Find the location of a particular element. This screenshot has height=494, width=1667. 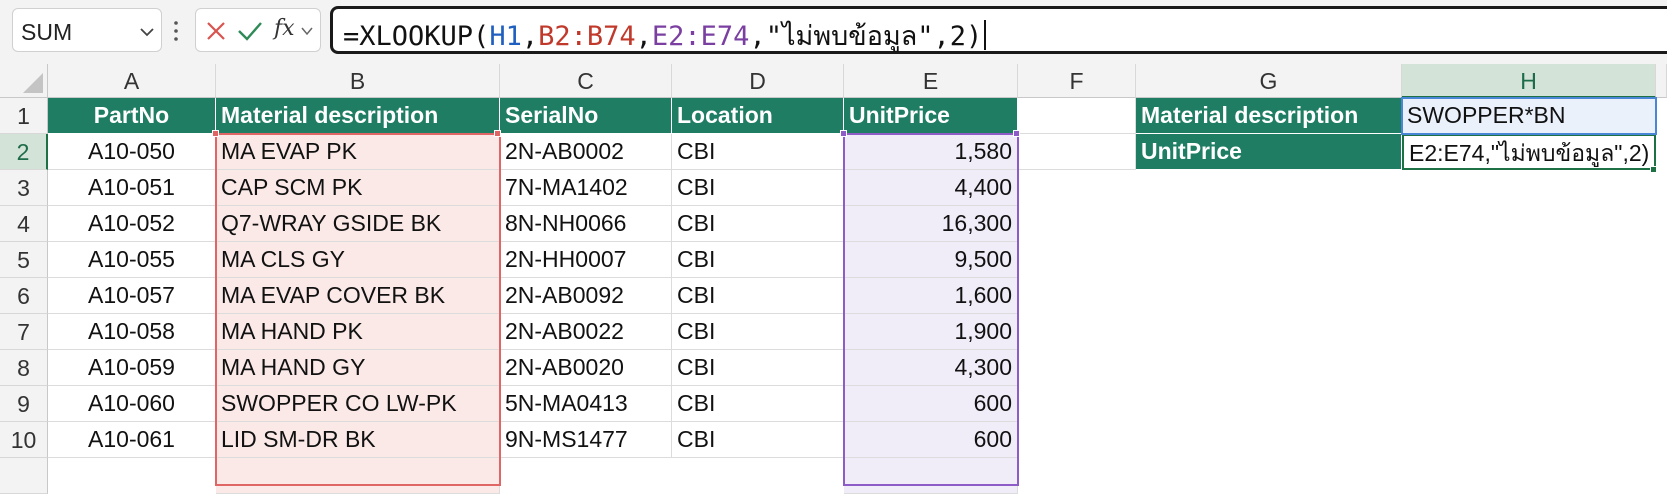

lookup-label-material: Material description is located at coordinates (1269, 116).